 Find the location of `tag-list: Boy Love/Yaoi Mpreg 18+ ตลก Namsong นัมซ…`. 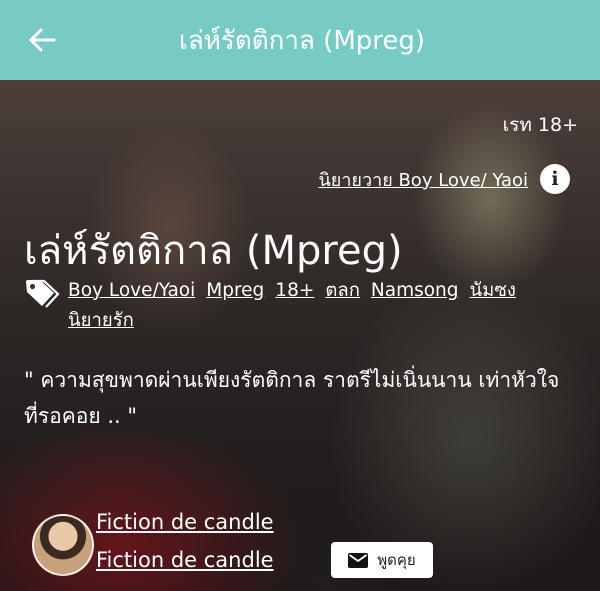

tag-list: Boy Love/Yaoi Mpreg 18+ ตลก Namsong นัมซ… is located at coordinates (318, 306).